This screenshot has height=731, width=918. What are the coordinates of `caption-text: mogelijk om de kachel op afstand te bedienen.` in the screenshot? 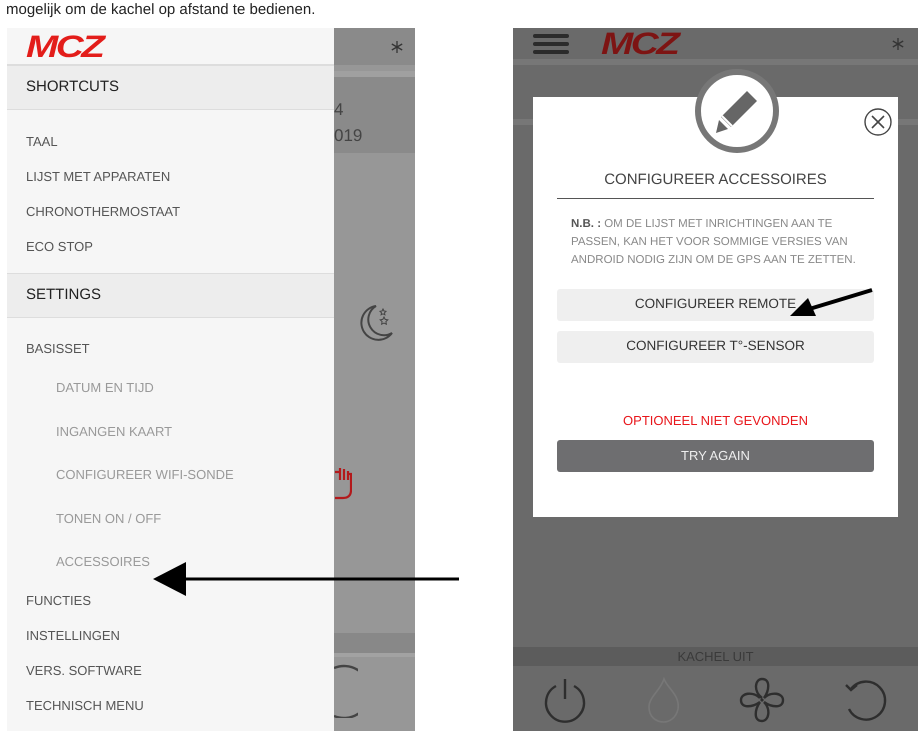 It's located at (160, 10).